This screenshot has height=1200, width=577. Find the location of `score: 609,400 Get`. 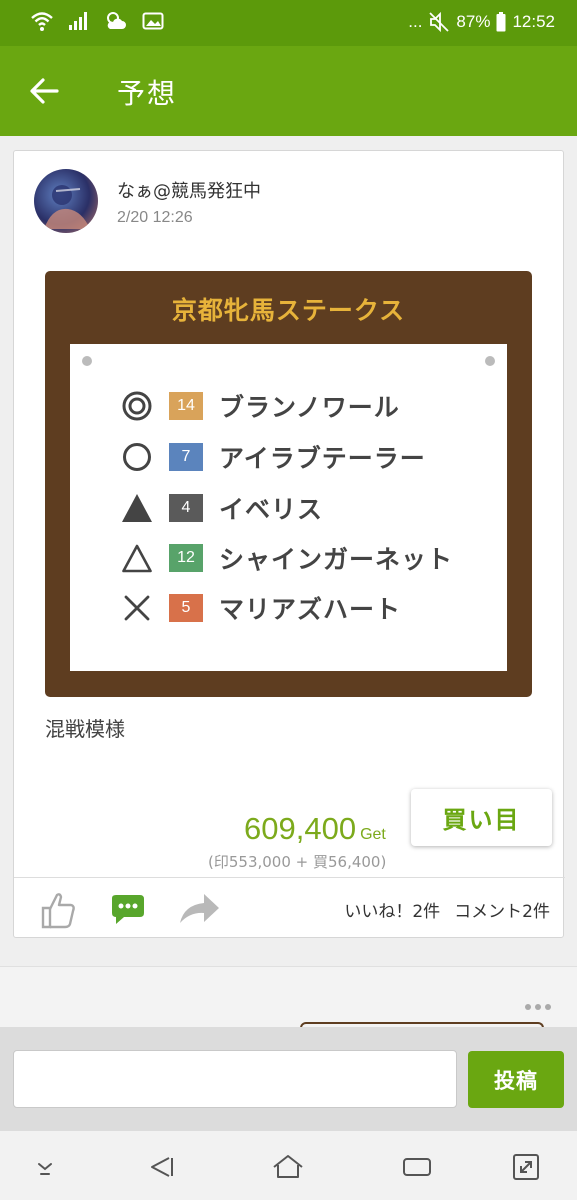

score: 609,400 Get is located at coordinates (315, 829).